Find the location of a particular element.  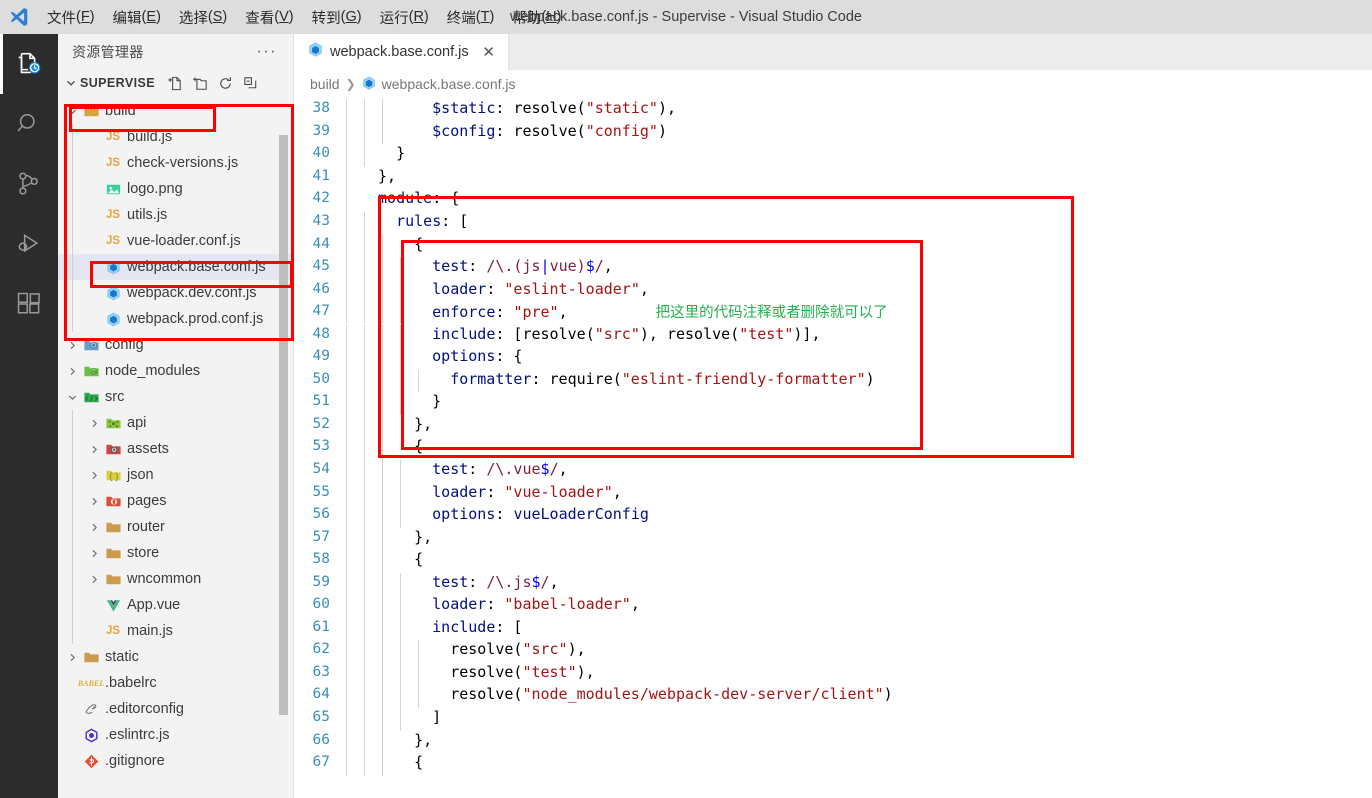

tree-folder-build: build is located at coordinates (176, 111).